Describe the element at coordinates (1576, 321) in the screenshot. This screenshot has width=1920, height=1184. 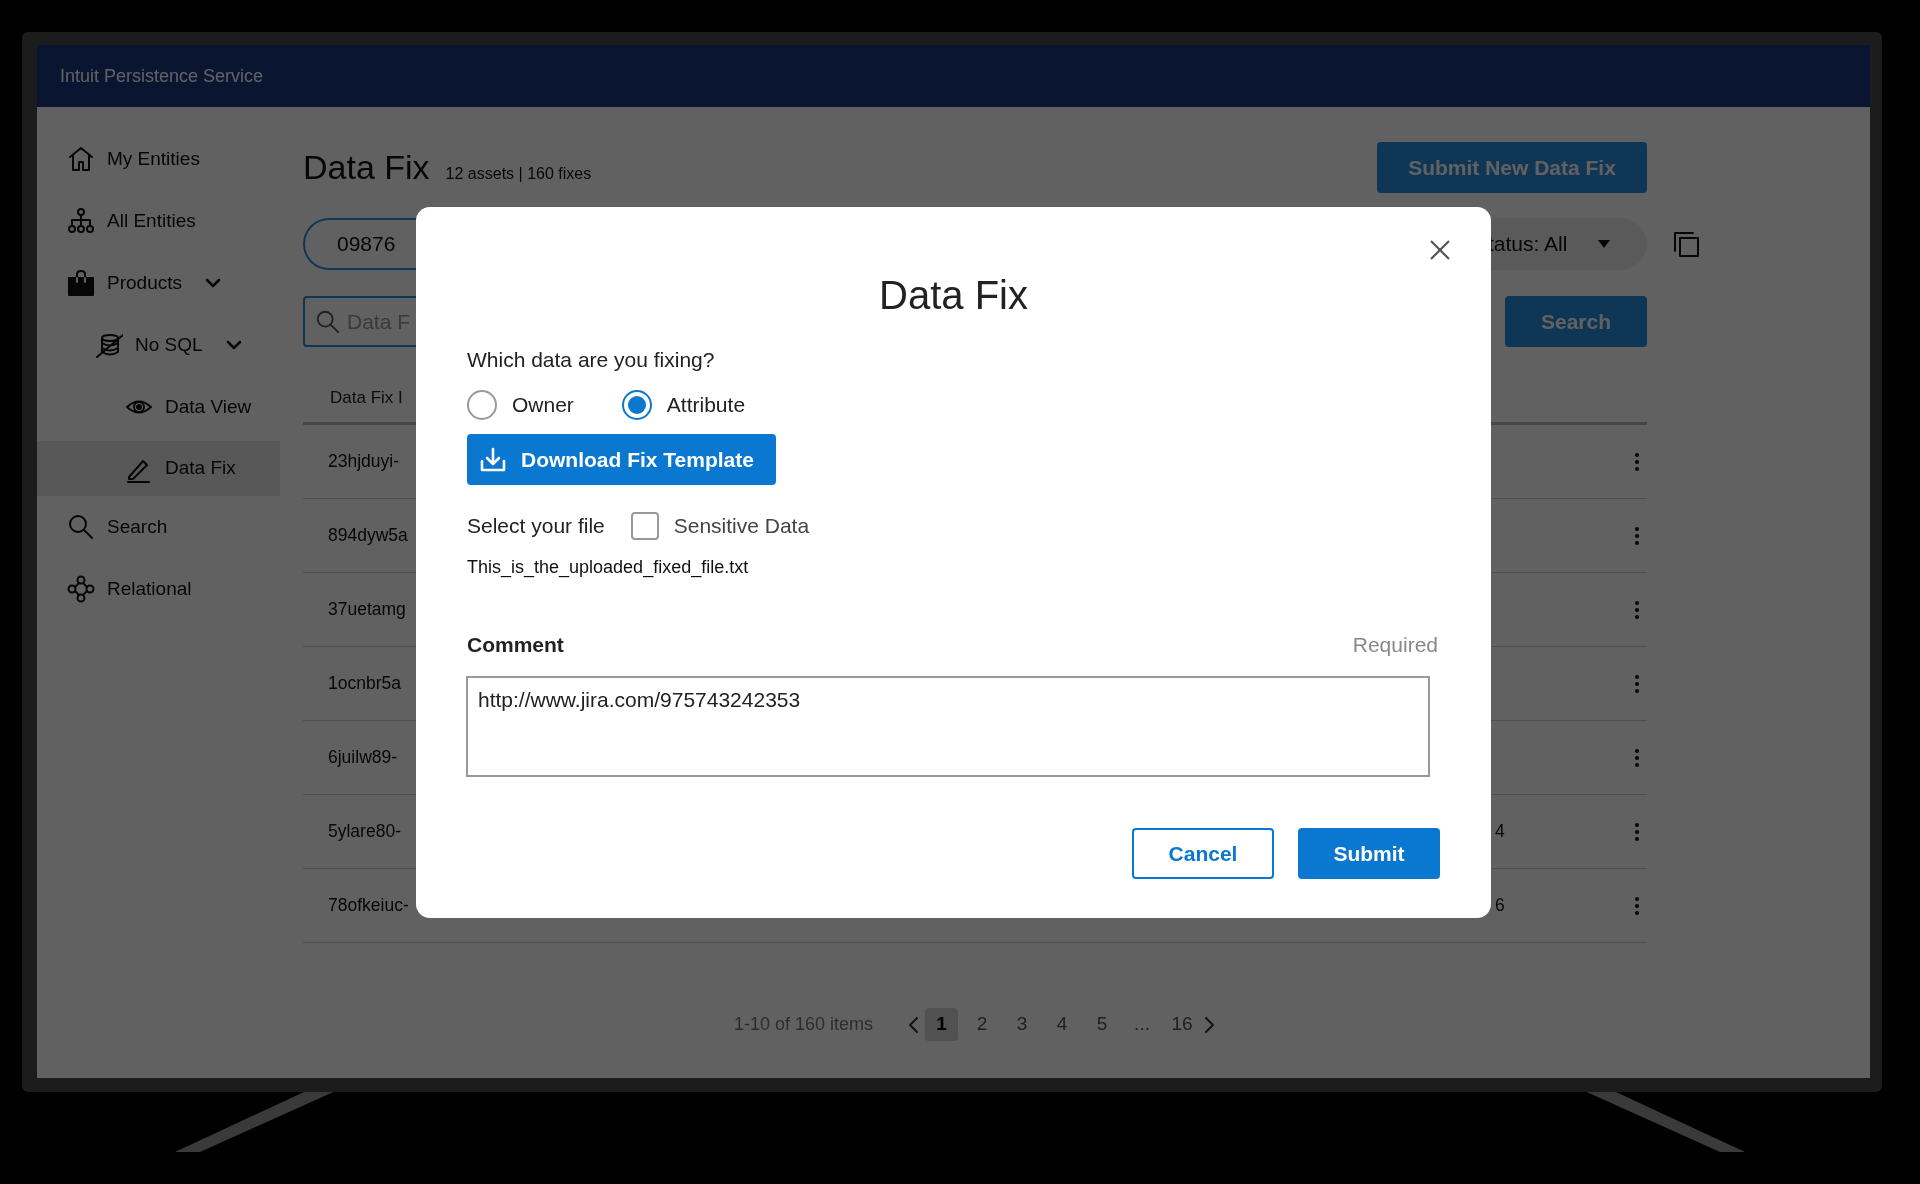
I see `search-button: Search` at that location.